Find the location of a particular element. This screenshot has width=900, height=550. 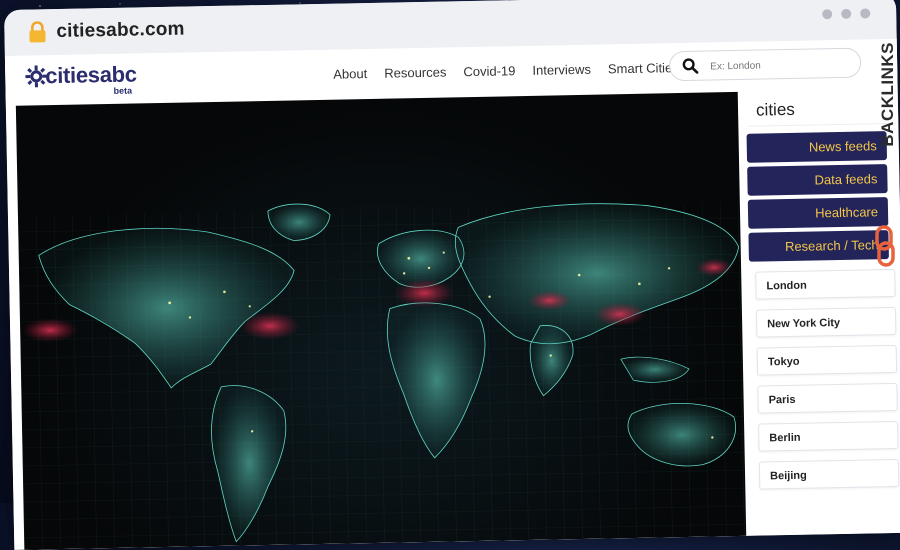

search-icon is located at coordinates (690, 66).